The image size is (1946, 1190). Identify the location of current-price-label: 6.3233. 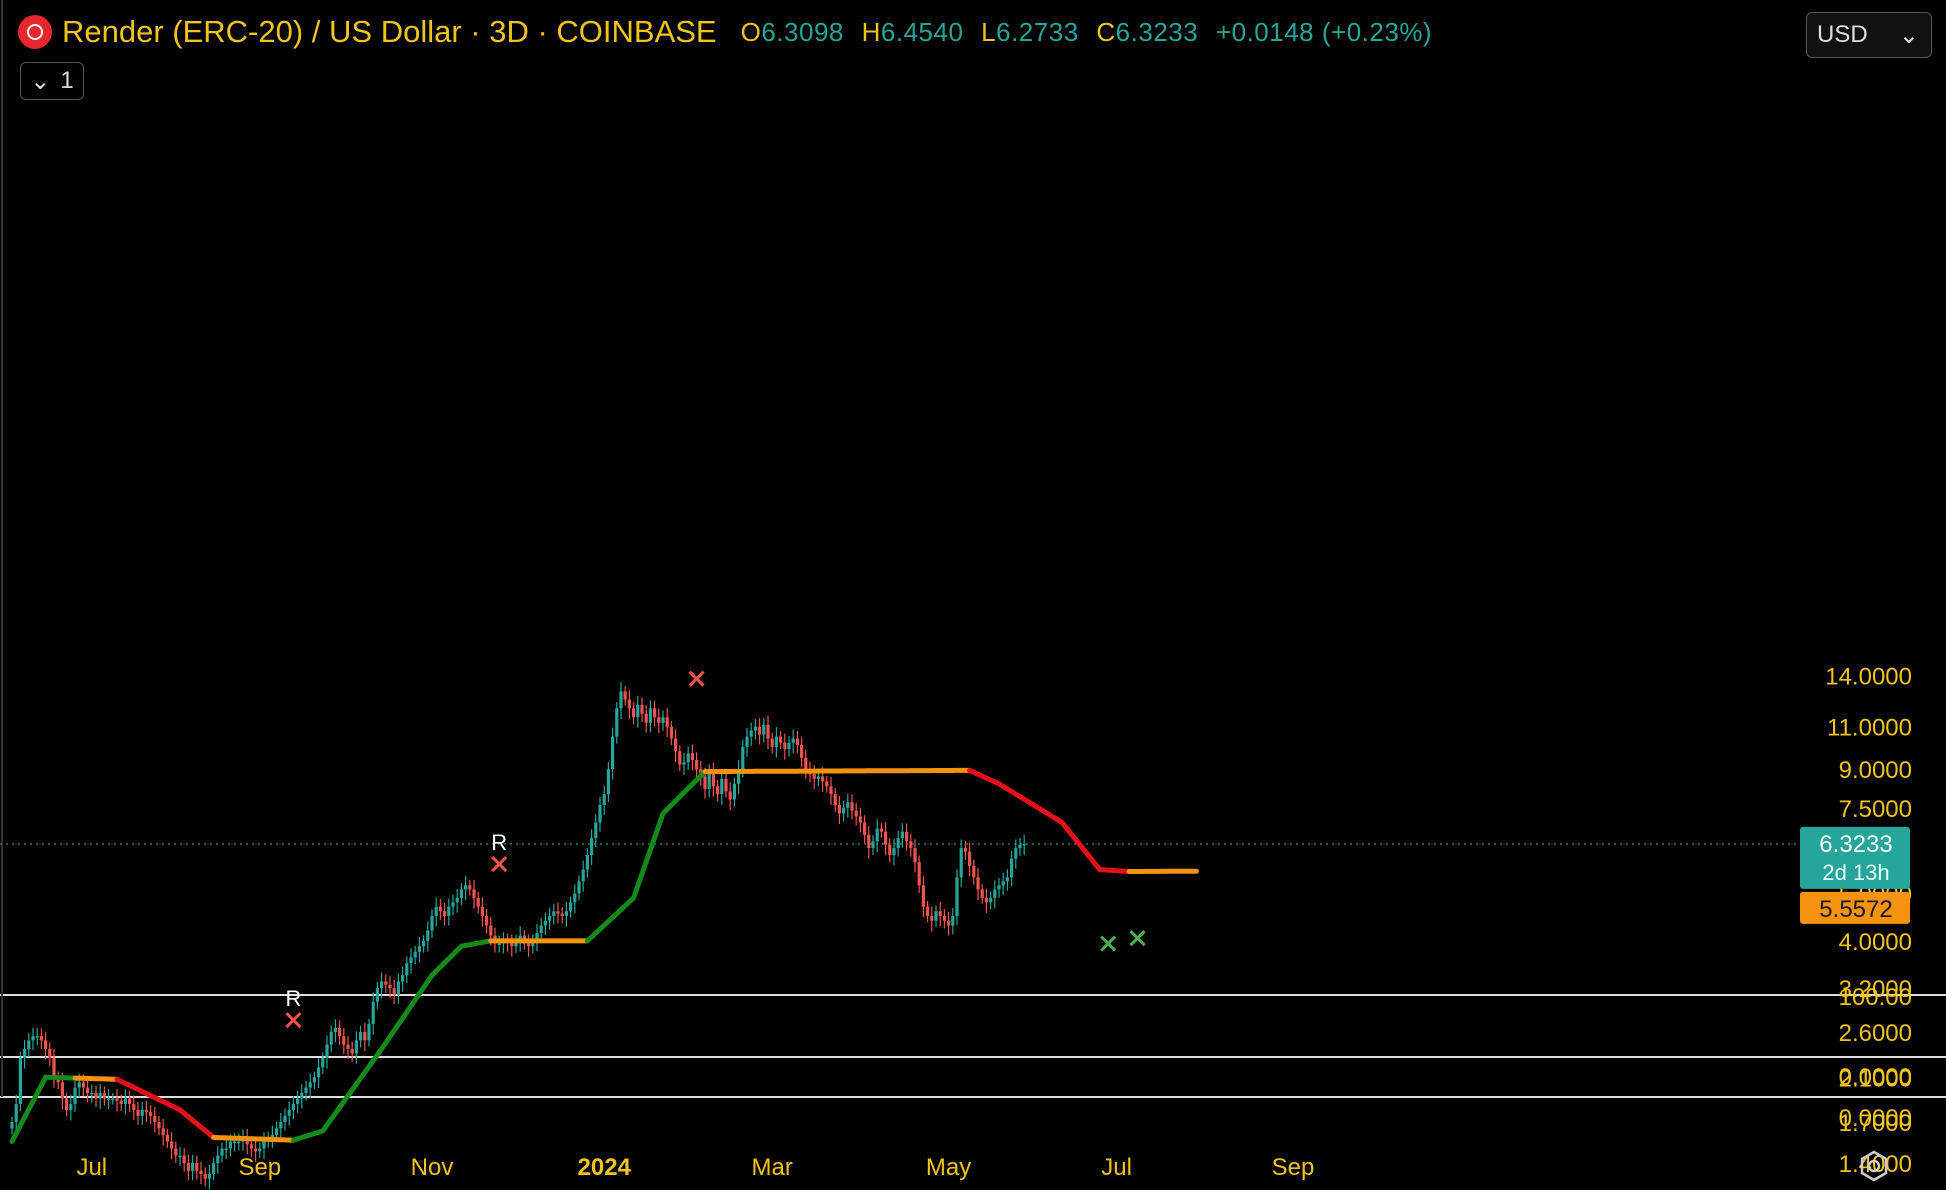
(1855, 844).